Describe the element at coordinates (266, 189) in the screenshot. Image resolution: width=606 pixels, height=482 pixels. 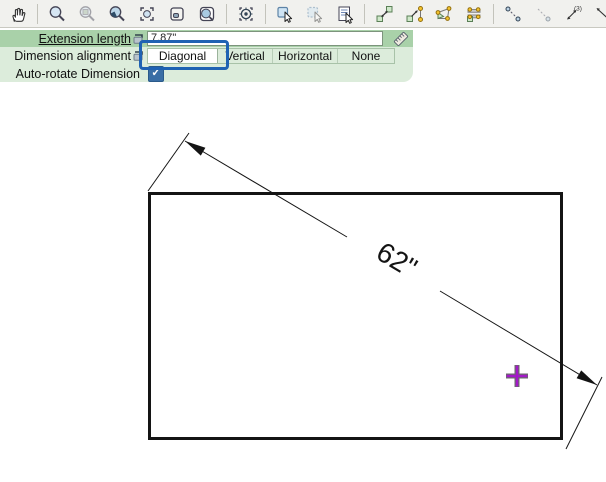
I see `dimension-line-a` at that location.